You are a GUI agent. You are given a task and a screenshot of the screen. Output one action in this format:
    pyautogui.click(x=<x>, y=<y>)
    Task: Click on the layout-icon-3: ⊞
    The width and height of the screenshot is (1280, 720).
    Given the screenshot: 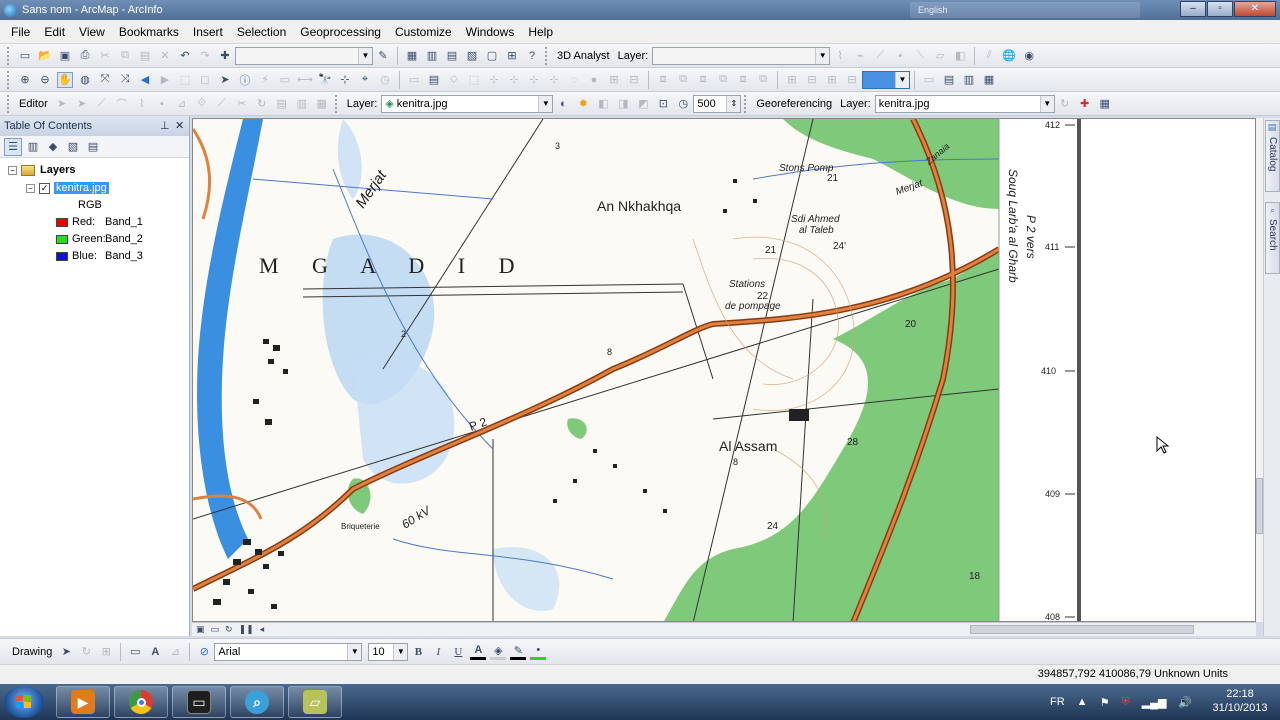 What is the action you would take?
    pyautogui.click(x=832, y=80)
    